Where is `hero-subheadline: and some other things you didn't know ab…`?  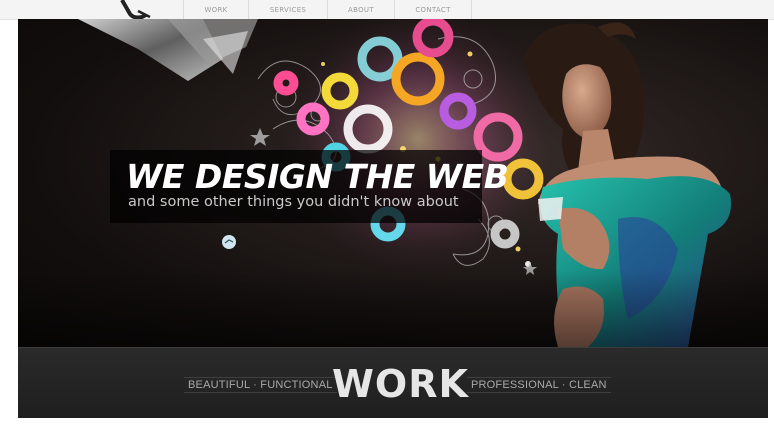
hero-subheadline: and some other things you didn't know ab… is located at coordinates (293, 202).